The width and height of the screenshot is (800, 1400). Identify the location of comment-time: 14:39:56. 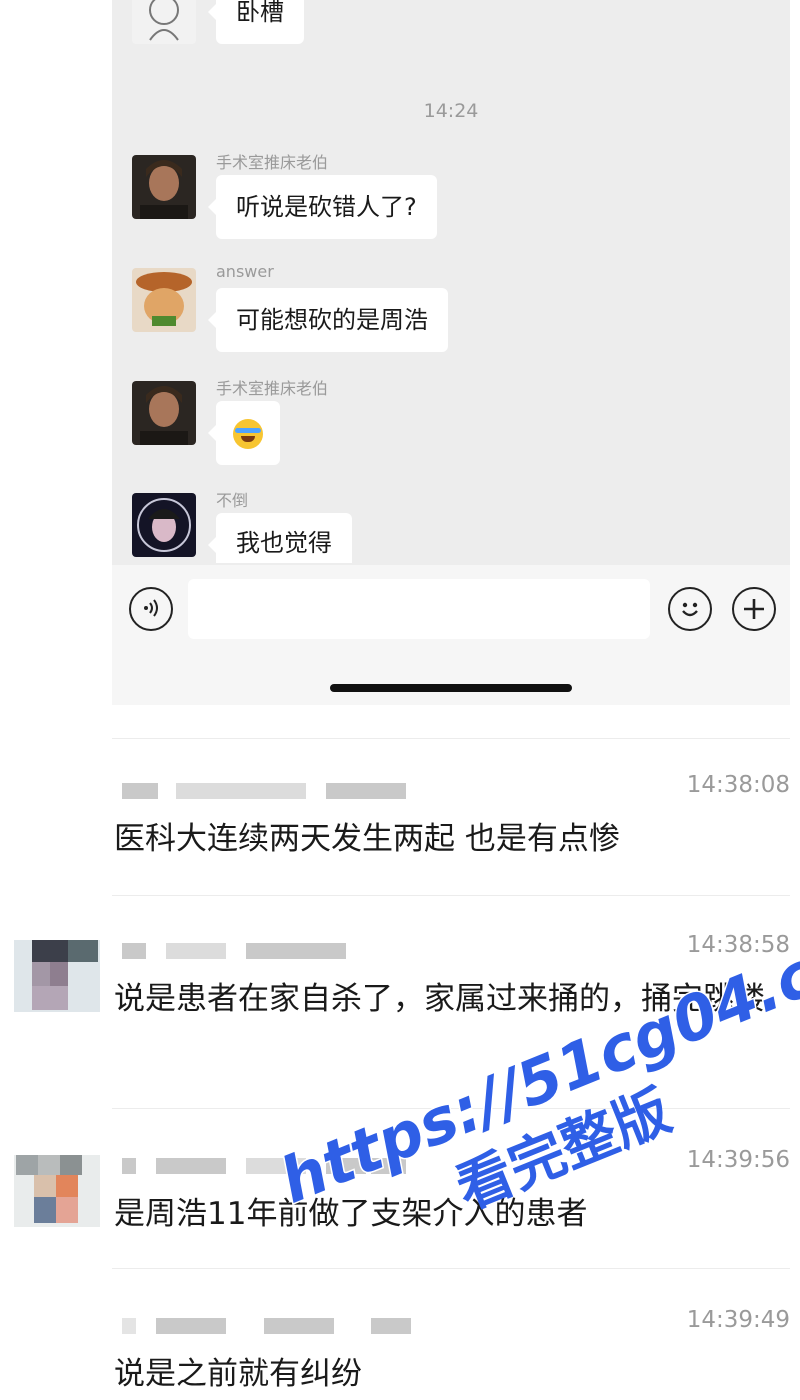
(738, 1160).